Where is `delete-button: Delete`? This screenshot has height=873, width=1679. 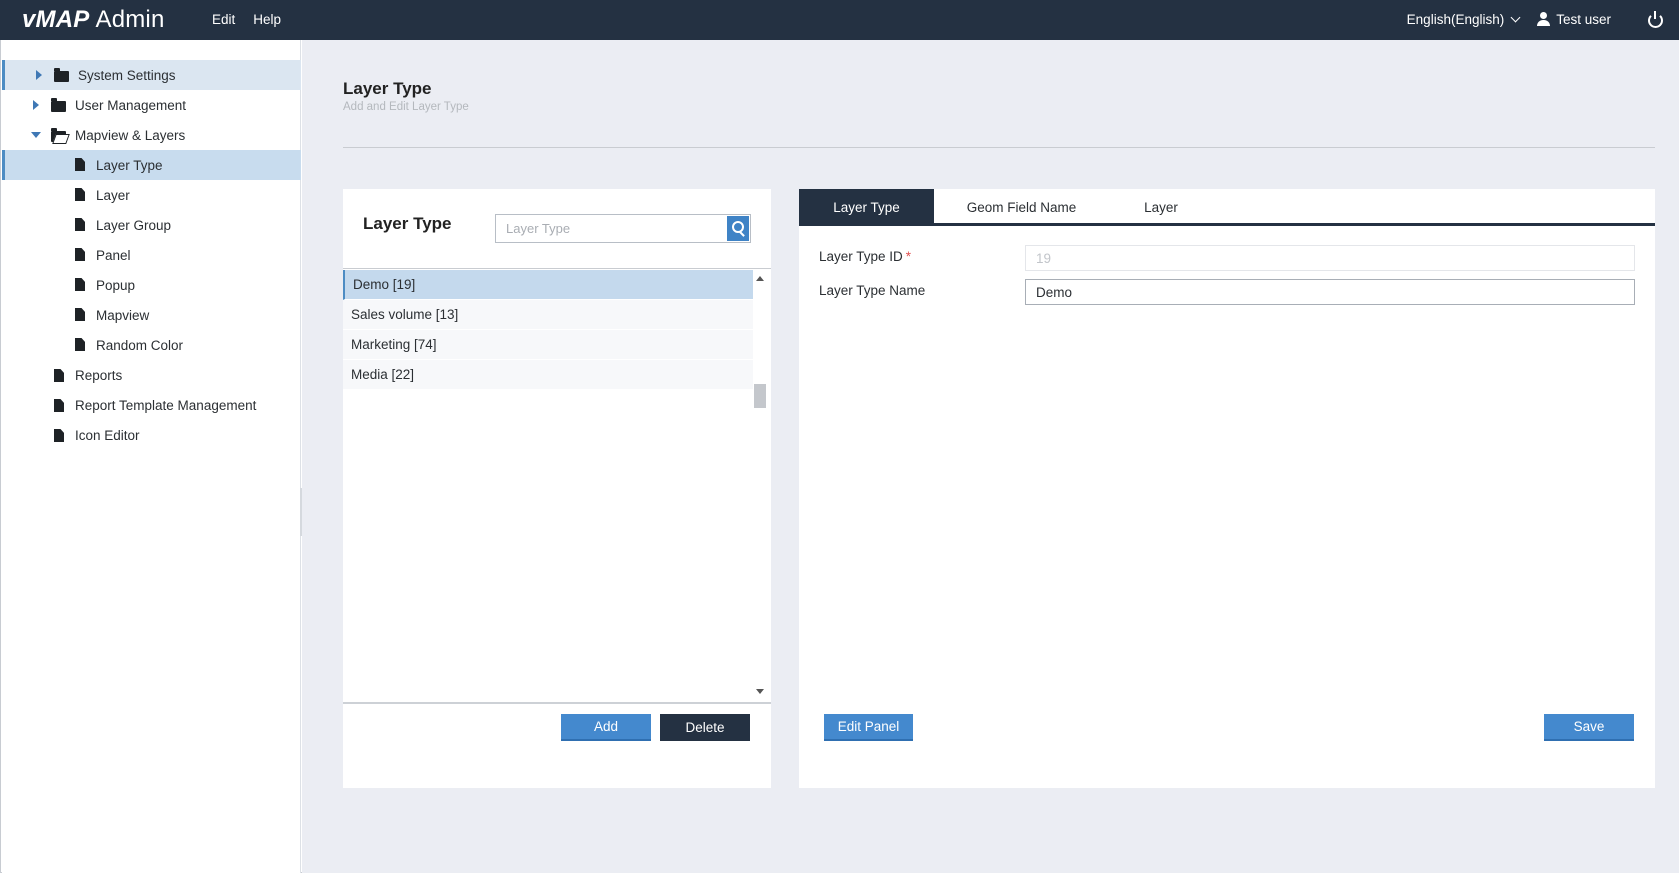
delete-button: Delete is located at coordinates (705, 727).